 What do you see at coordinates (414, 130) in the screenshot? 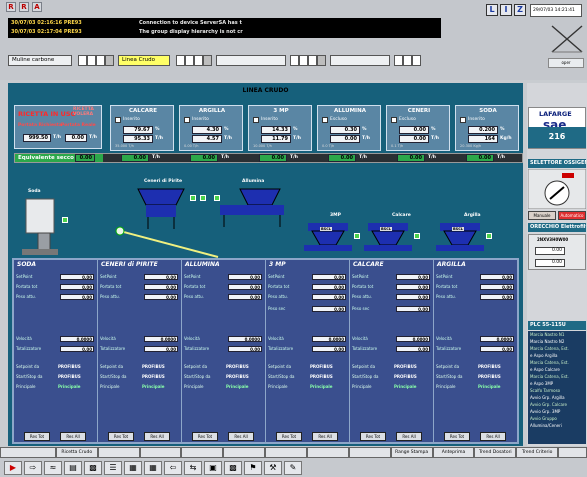
I see `material-percent: 0.00` at bounding box center [414, 130].